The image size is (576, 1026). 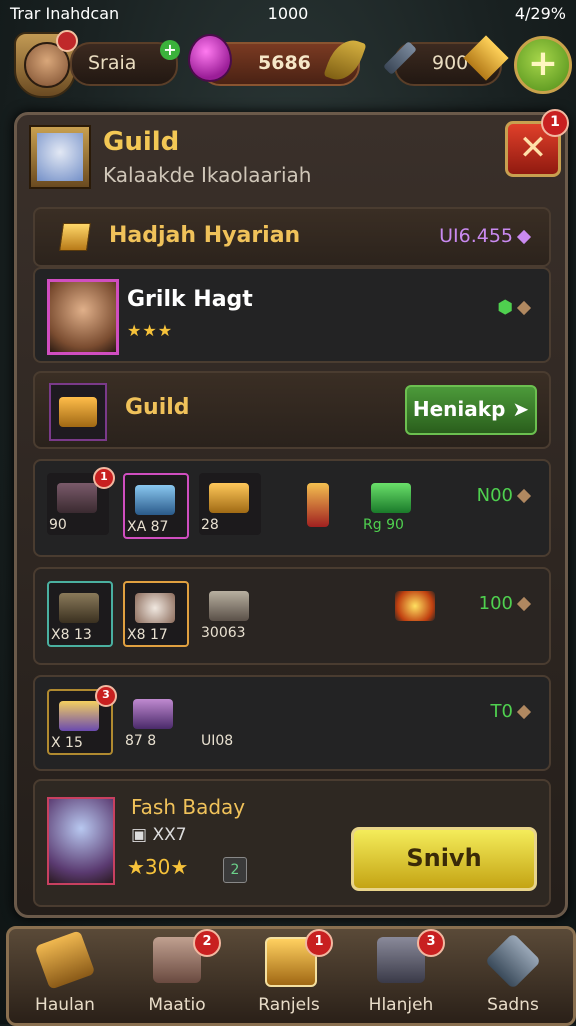 I want to click on row-label: Hadjah Hyarian, so click(x=205, y=235).